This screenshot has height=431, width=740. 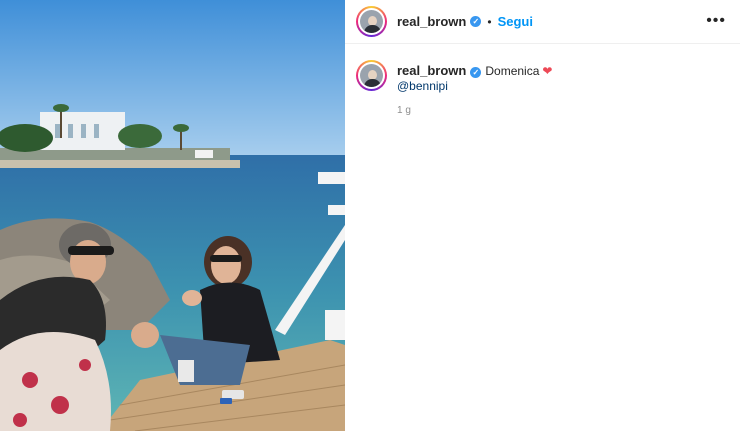 I want to click on post-caption: real_brown ✓ Domenica ❤ @bennipi, so click(x=542, y=69).